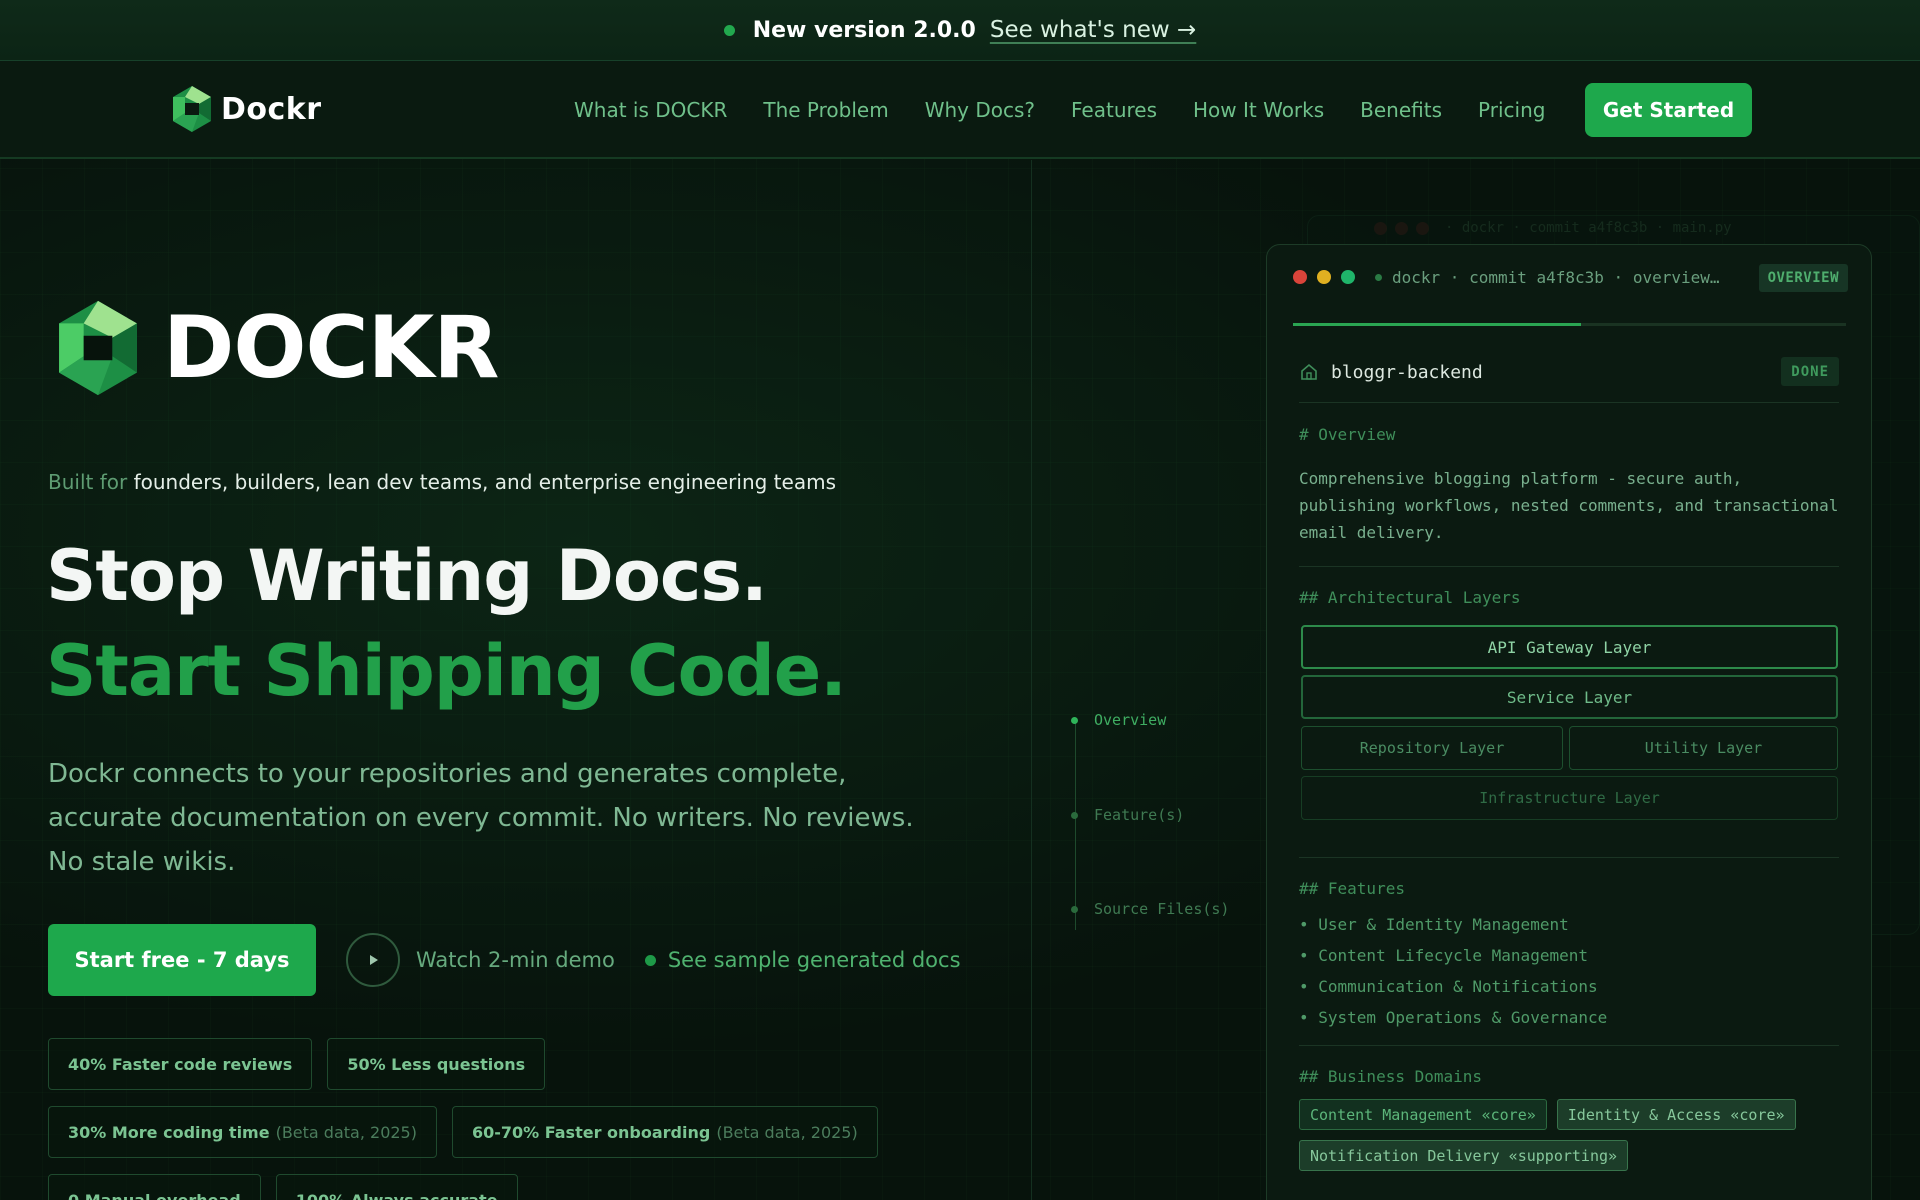 This screenshot has height=1200, width=1920. Describe the element at coordinates (1676, 1114) in the screenshot. I see `domain-tag: Identity & Access «core»` at that location.